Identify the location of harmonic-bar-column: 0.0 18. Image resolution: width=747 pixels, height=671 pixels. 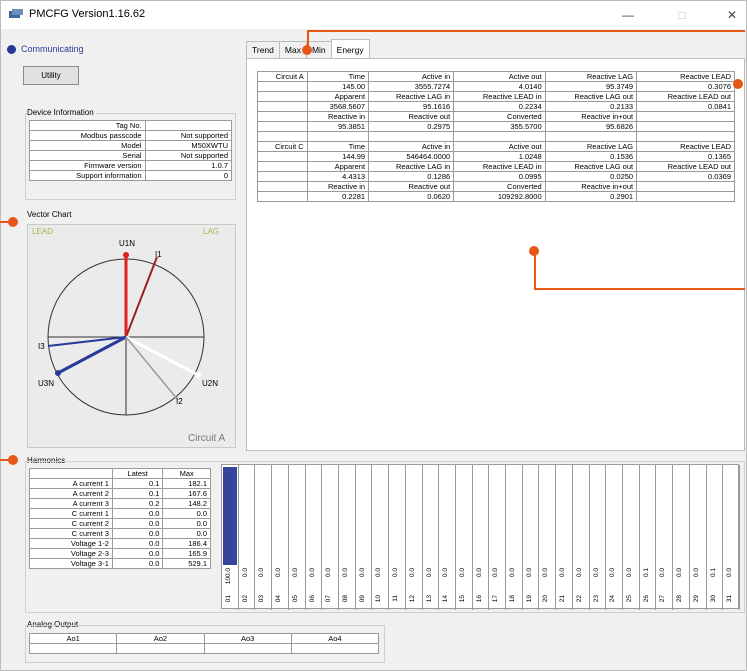
(514, 537).